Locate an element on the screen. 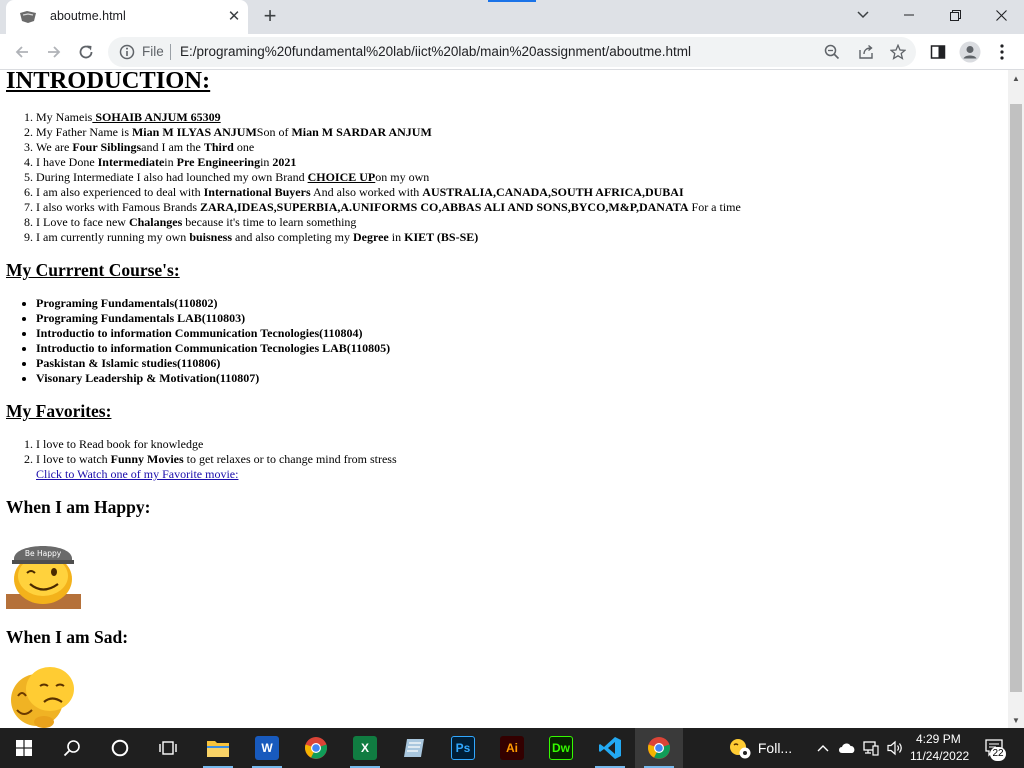 The width and height of the screenshot is (1024, 768). taskbar-chrome-active is located at coordinates (659, 748).